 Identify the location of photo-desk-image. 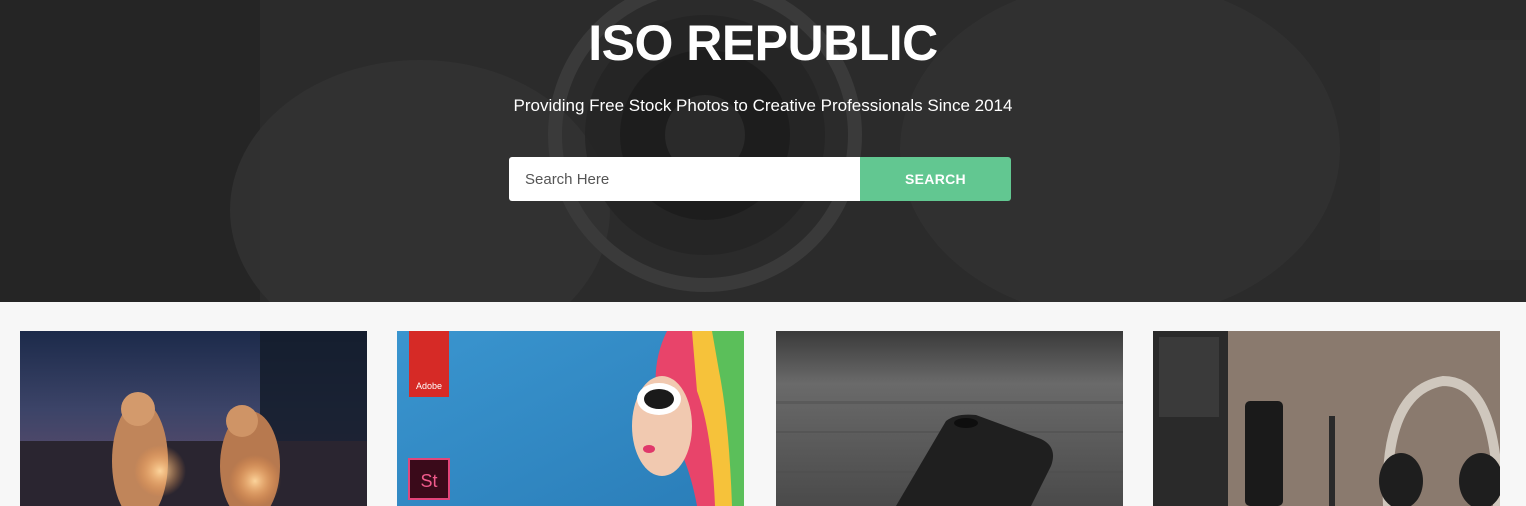
(1326, 418).